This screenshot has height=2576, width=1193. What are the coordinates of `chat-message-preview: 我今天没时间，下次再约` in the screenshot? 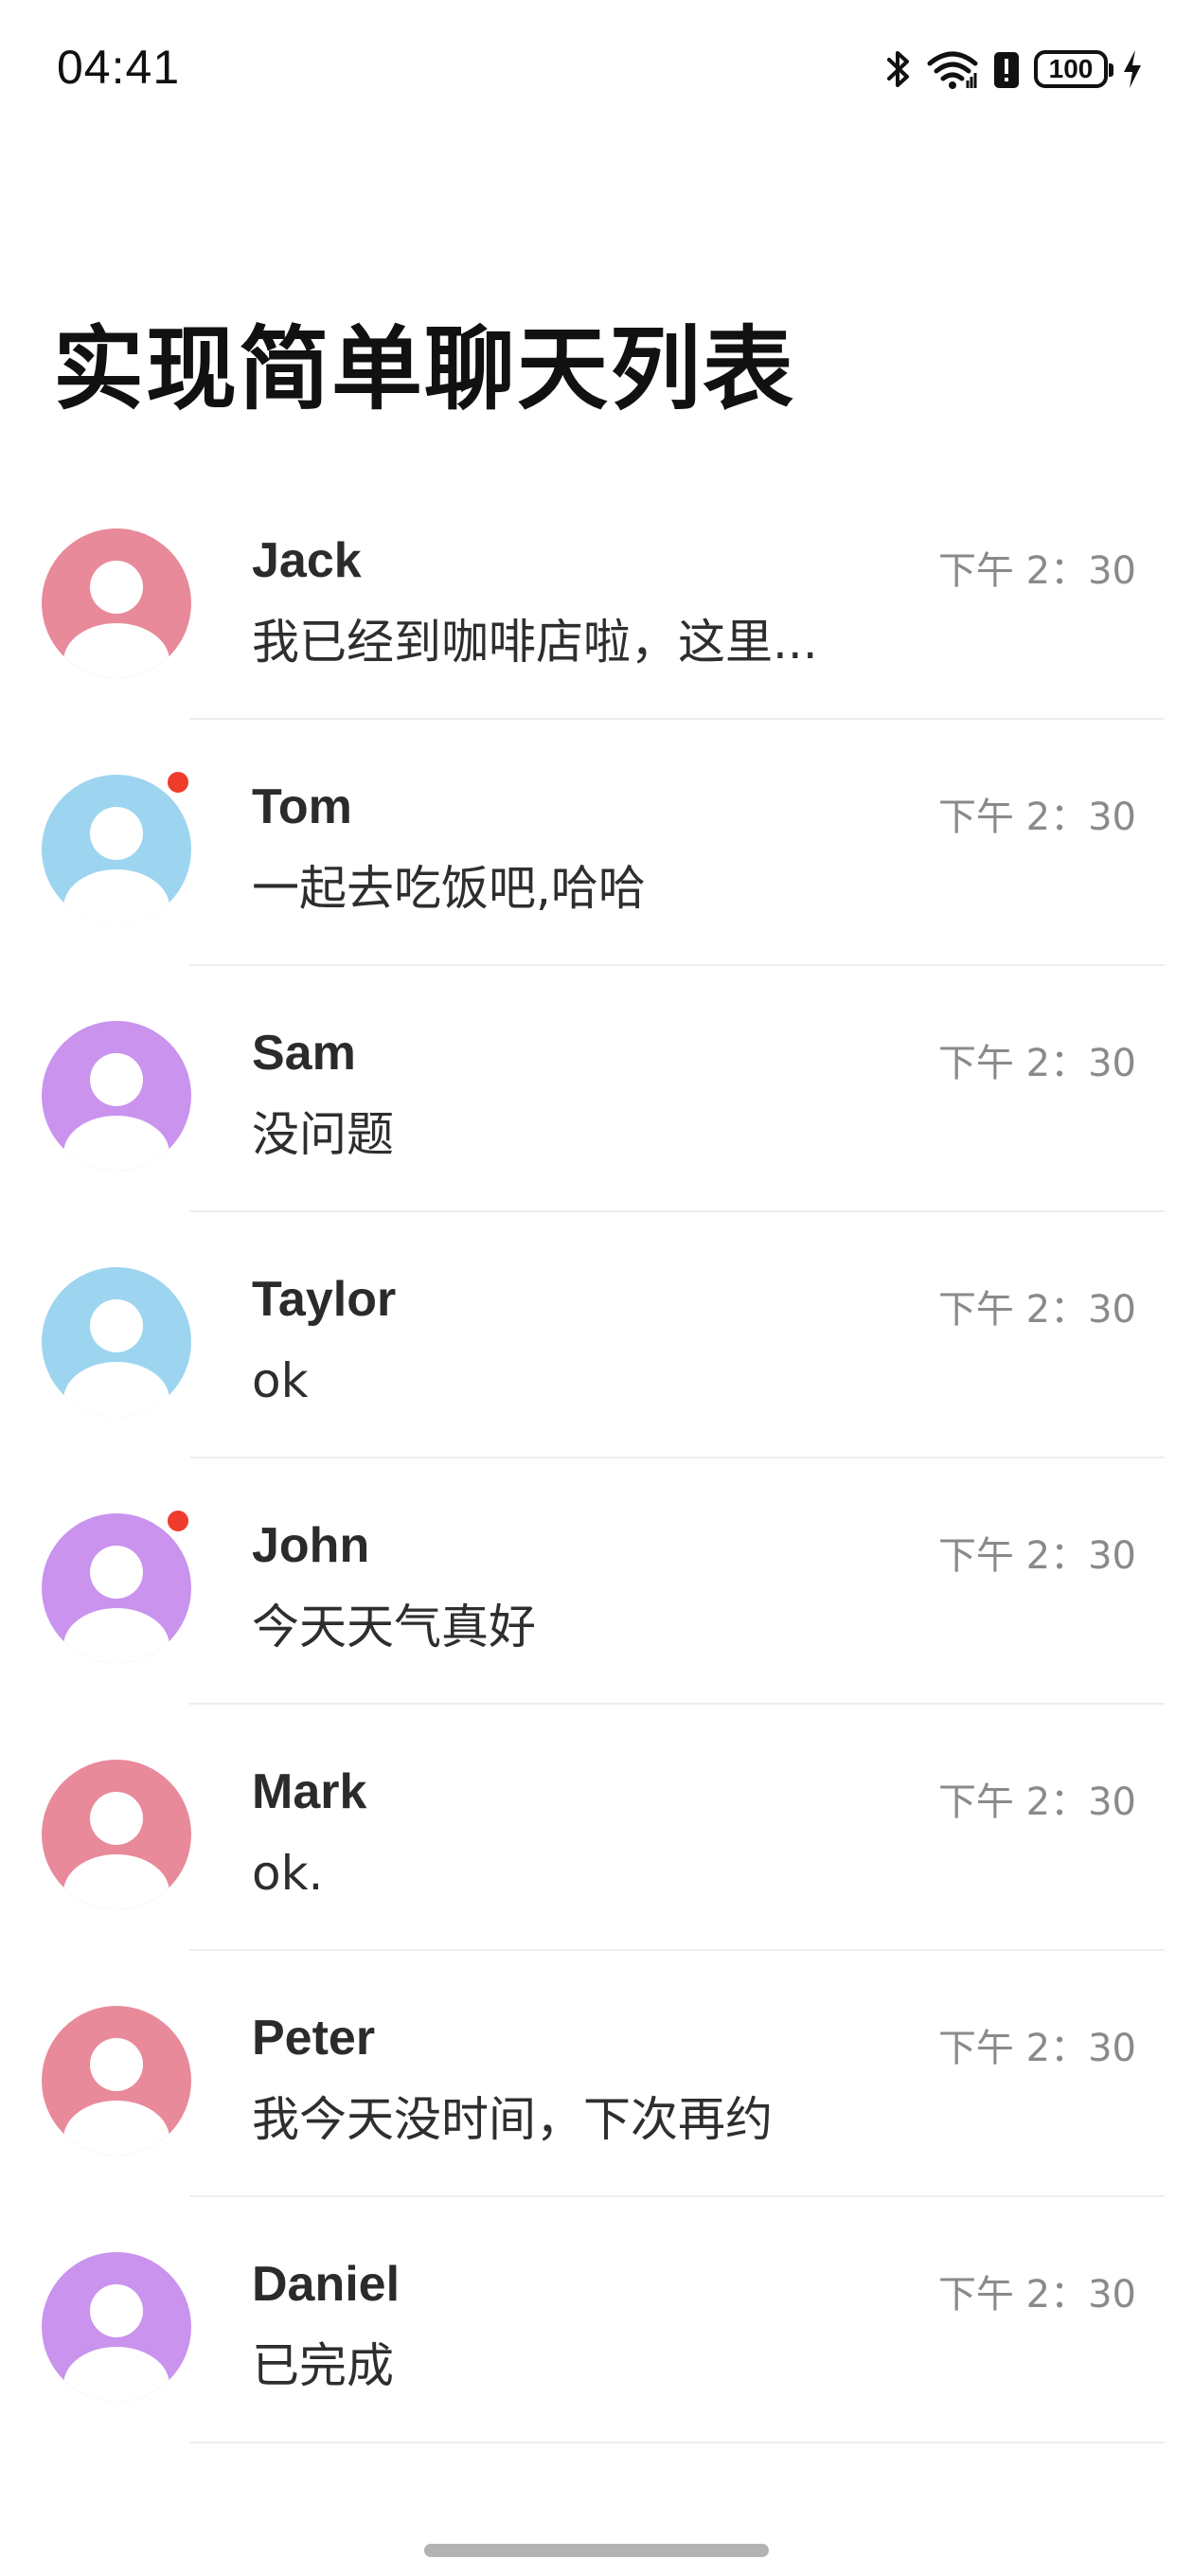 It's located at (512, 2119).